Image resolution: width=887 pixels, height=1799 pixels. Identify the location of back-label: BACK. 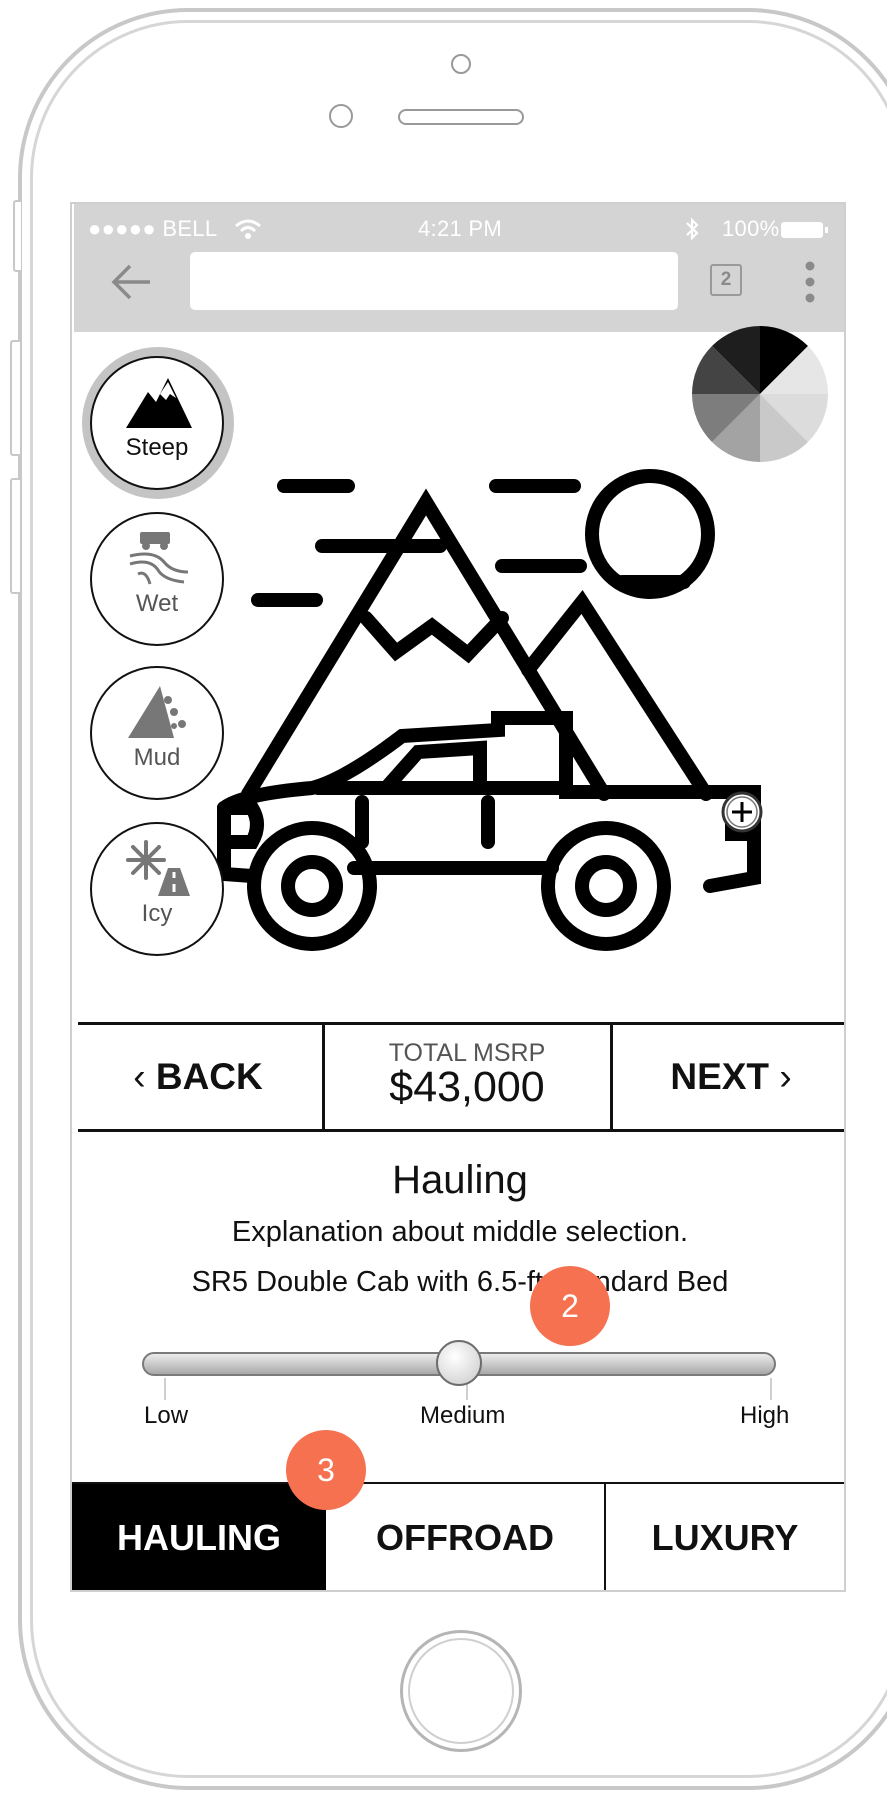
(209, 1076).